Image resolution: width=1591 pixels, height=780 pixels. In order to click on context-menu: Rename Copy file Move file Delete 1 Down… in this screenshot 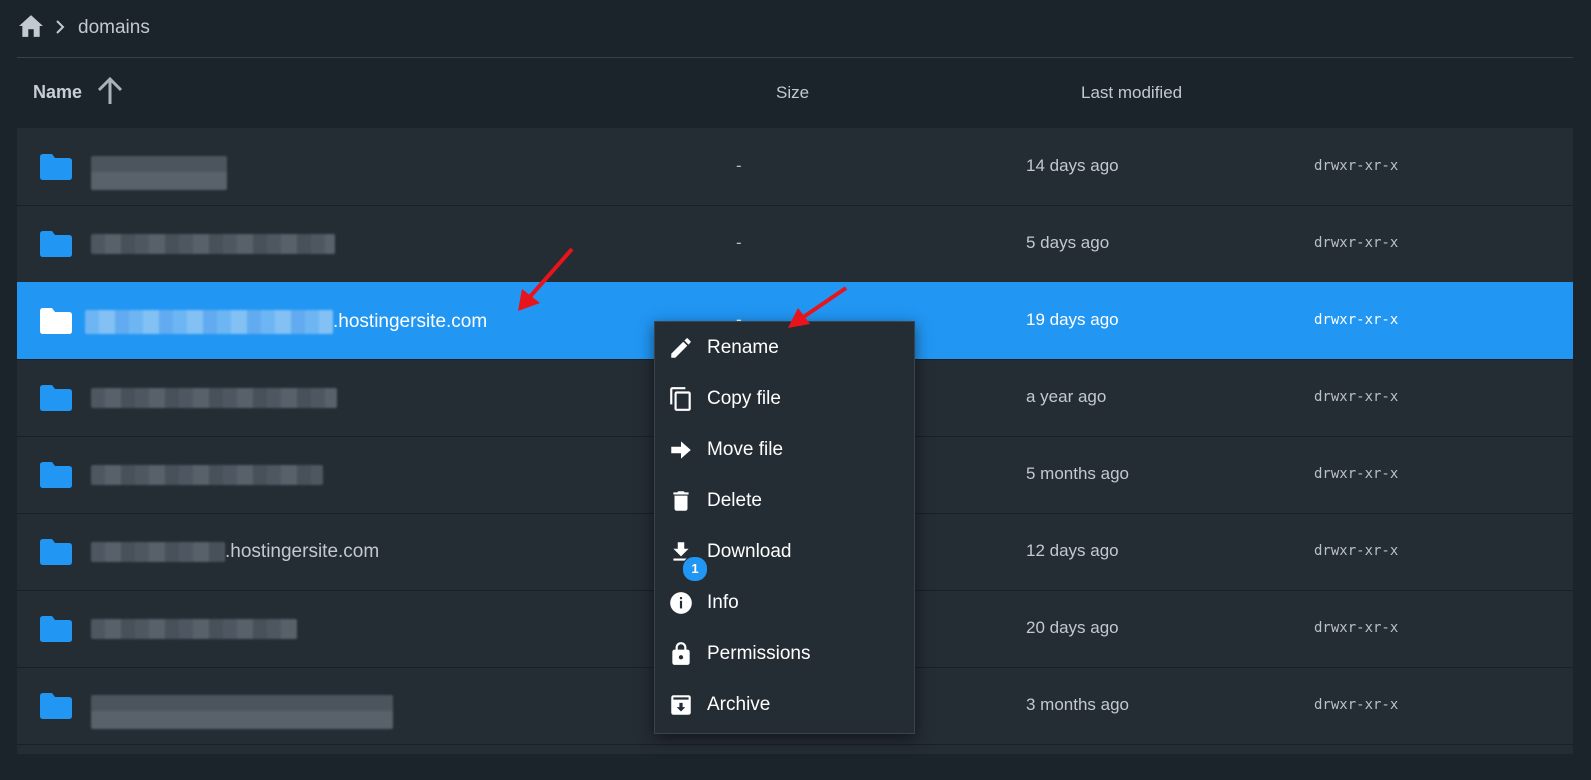, I will do `click(784, 527)`.